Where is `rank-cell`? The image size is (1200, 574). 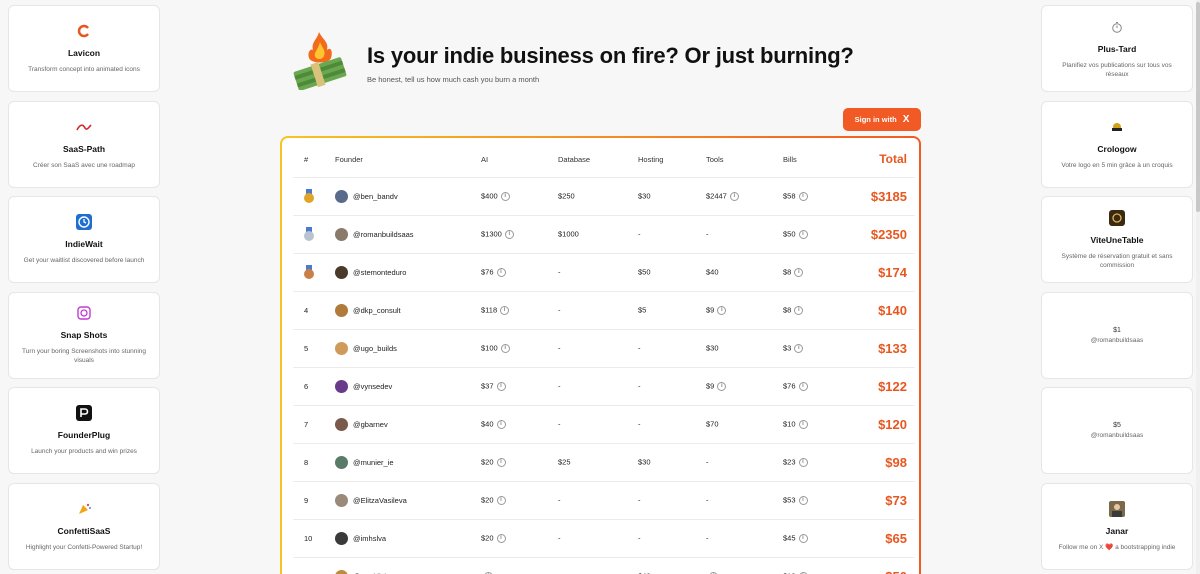
rank-cell is located at coordinates (313, 196).